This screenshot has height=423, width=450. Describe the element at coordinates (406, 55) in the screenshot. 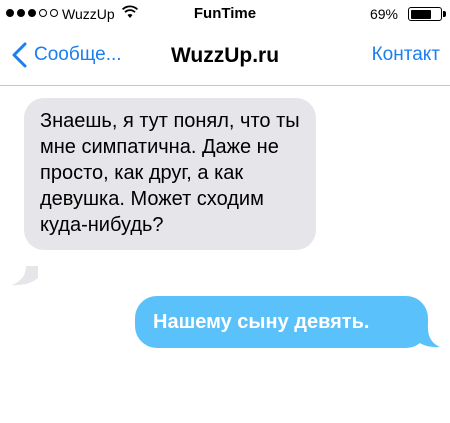

I see `contact-button: Контакт` at that location.